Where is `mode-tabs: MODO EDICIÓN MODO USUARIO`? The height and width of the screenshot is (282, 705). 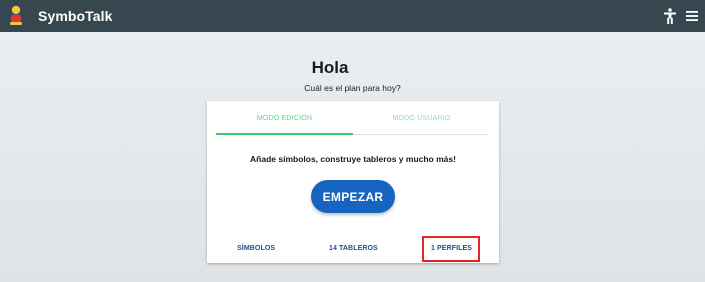 mode-tabs: MODO EDICIÓN MODO USUARIO is located at coordinates (352, 125).